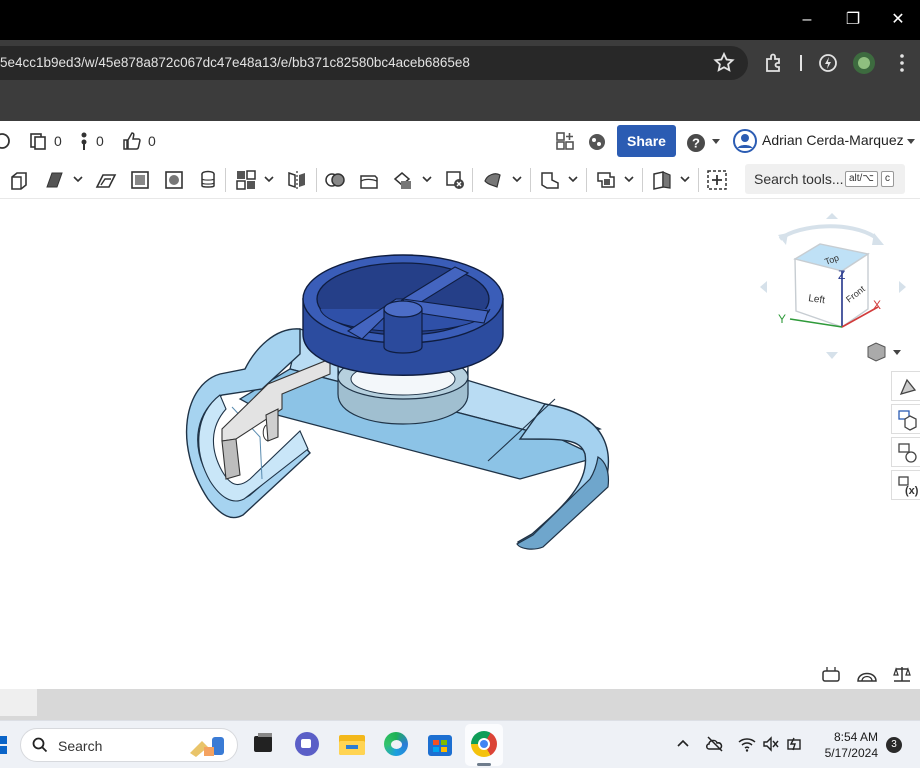 This screenshot has height=768, width=920. What do you see at coordinates (139, 141) in the screenshot?
I see `likes-counter: 0` at bounding box center [139, 141].